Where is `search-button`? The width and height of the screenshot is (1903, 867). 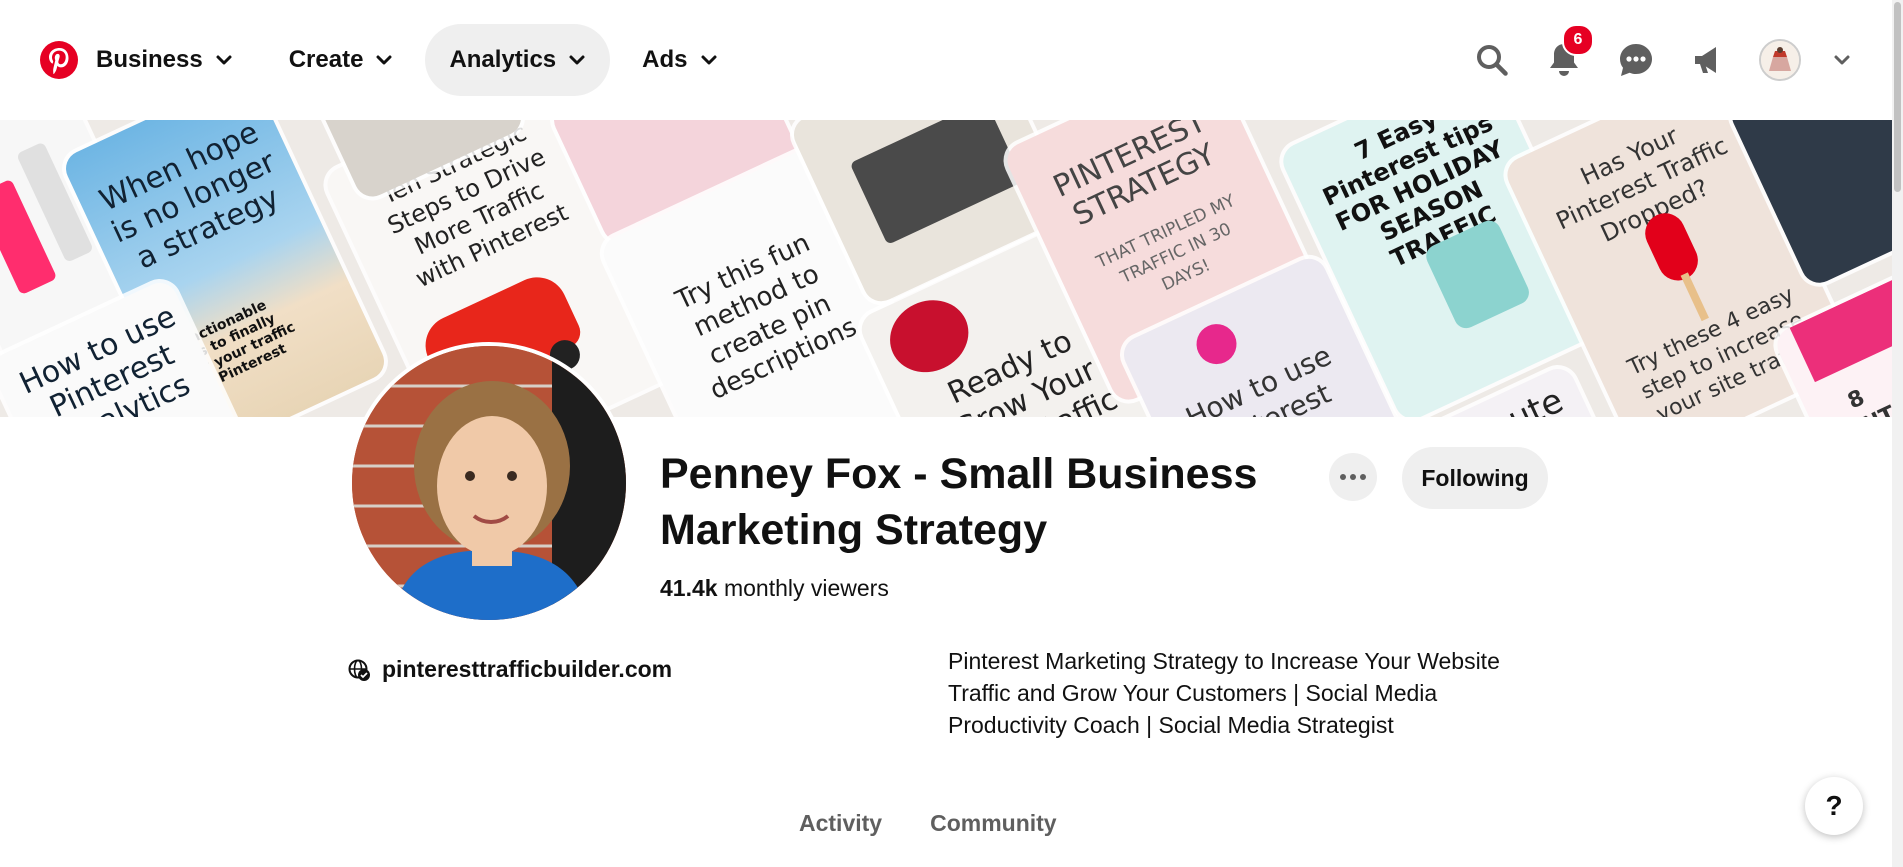 search-button is located at coordinates (1492, 60).